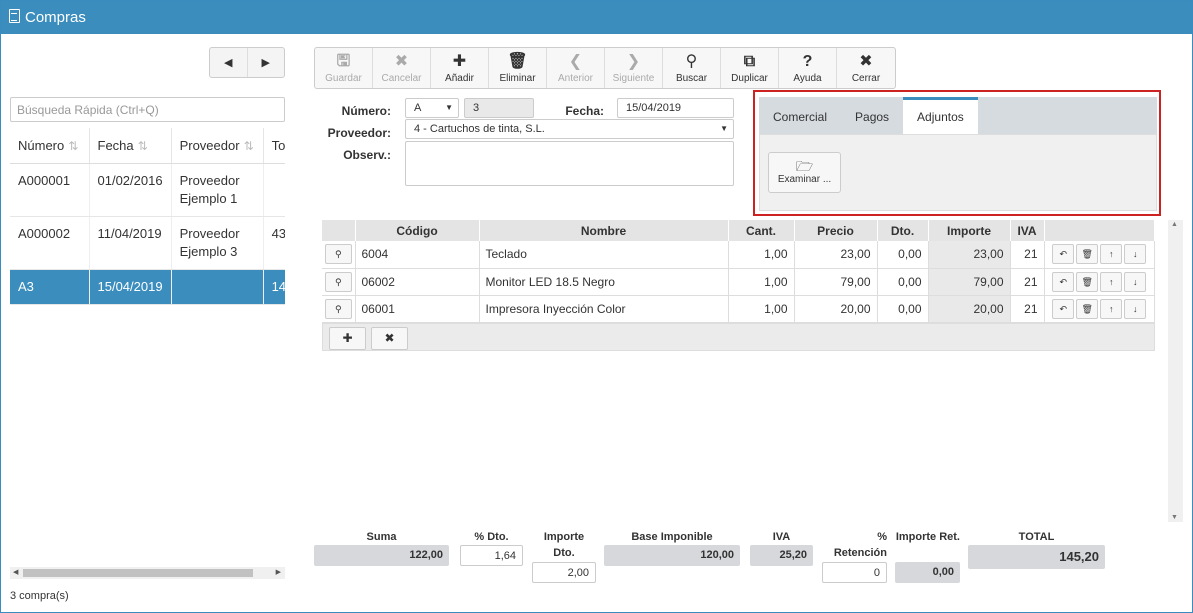  I want to click on cell-fecha: 11/04/2019, so click(130, 243).